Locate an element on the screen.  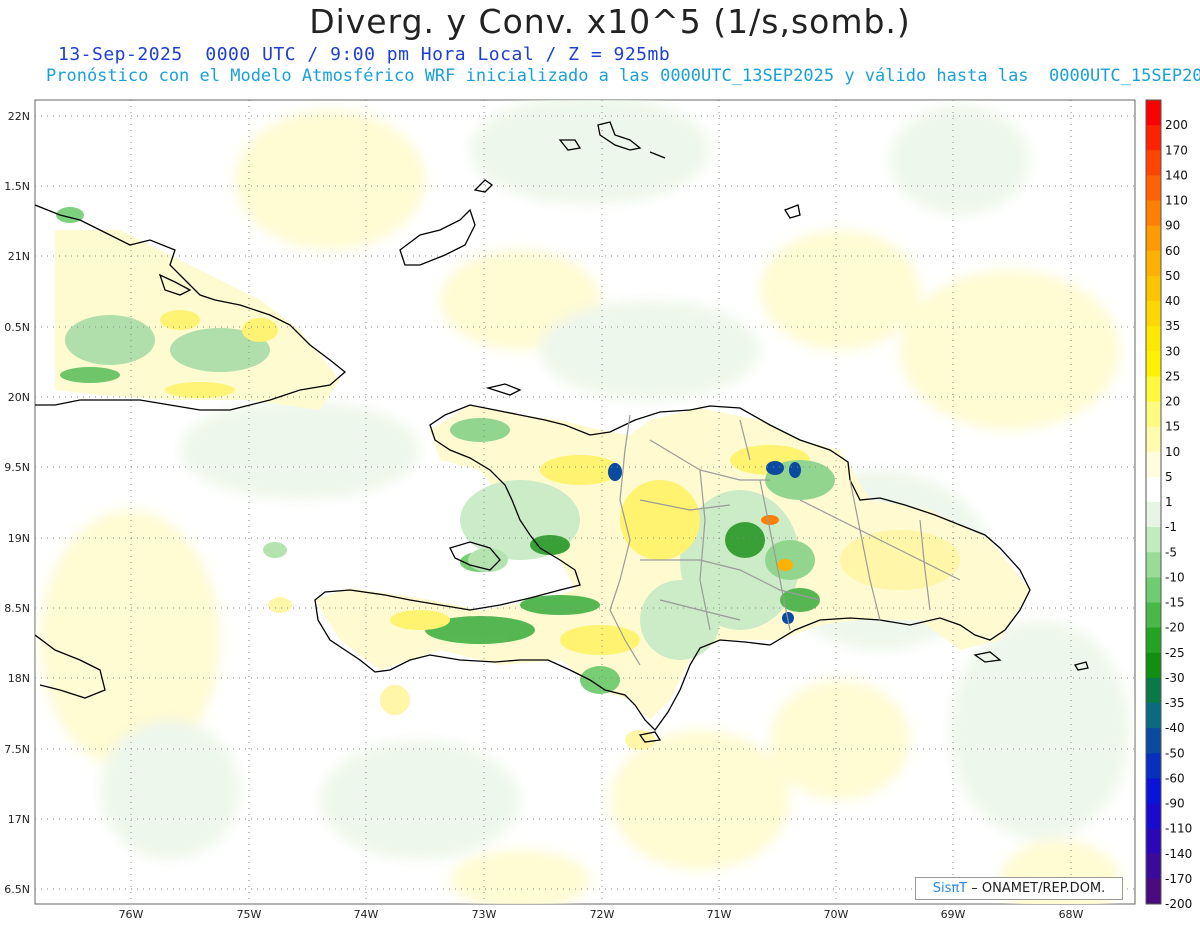
lat-label: 1.5N is located at coordinates (17, 186).